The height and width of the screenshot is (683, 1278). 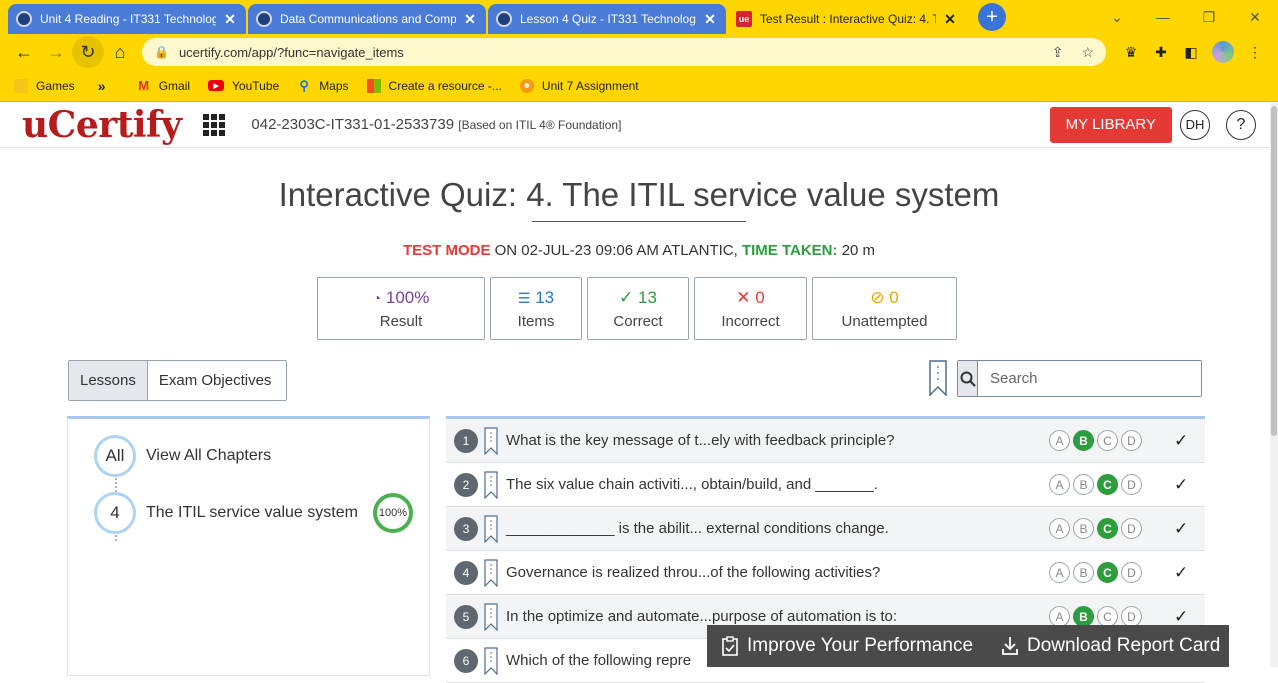 What do you see at coordinates (209, 455) in the screenshot?
I see `chapter-label: View All Chapters` at bounding box center [209, 455].